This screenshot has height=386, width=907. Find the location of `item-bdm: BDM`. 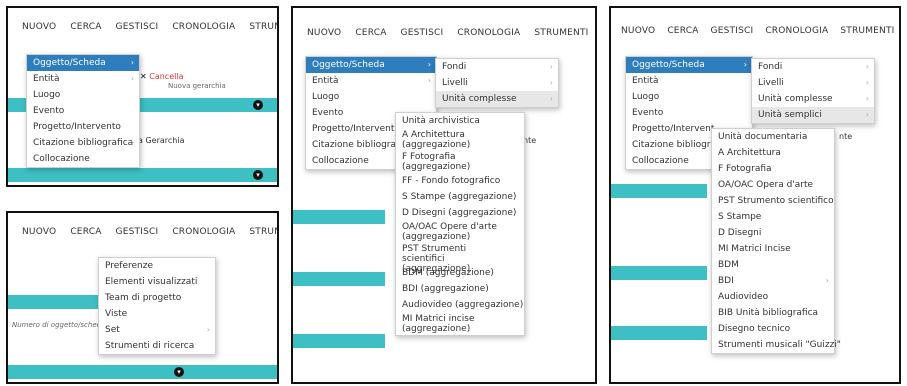

item-bdm: BDM is located at coordinates (773, 265).